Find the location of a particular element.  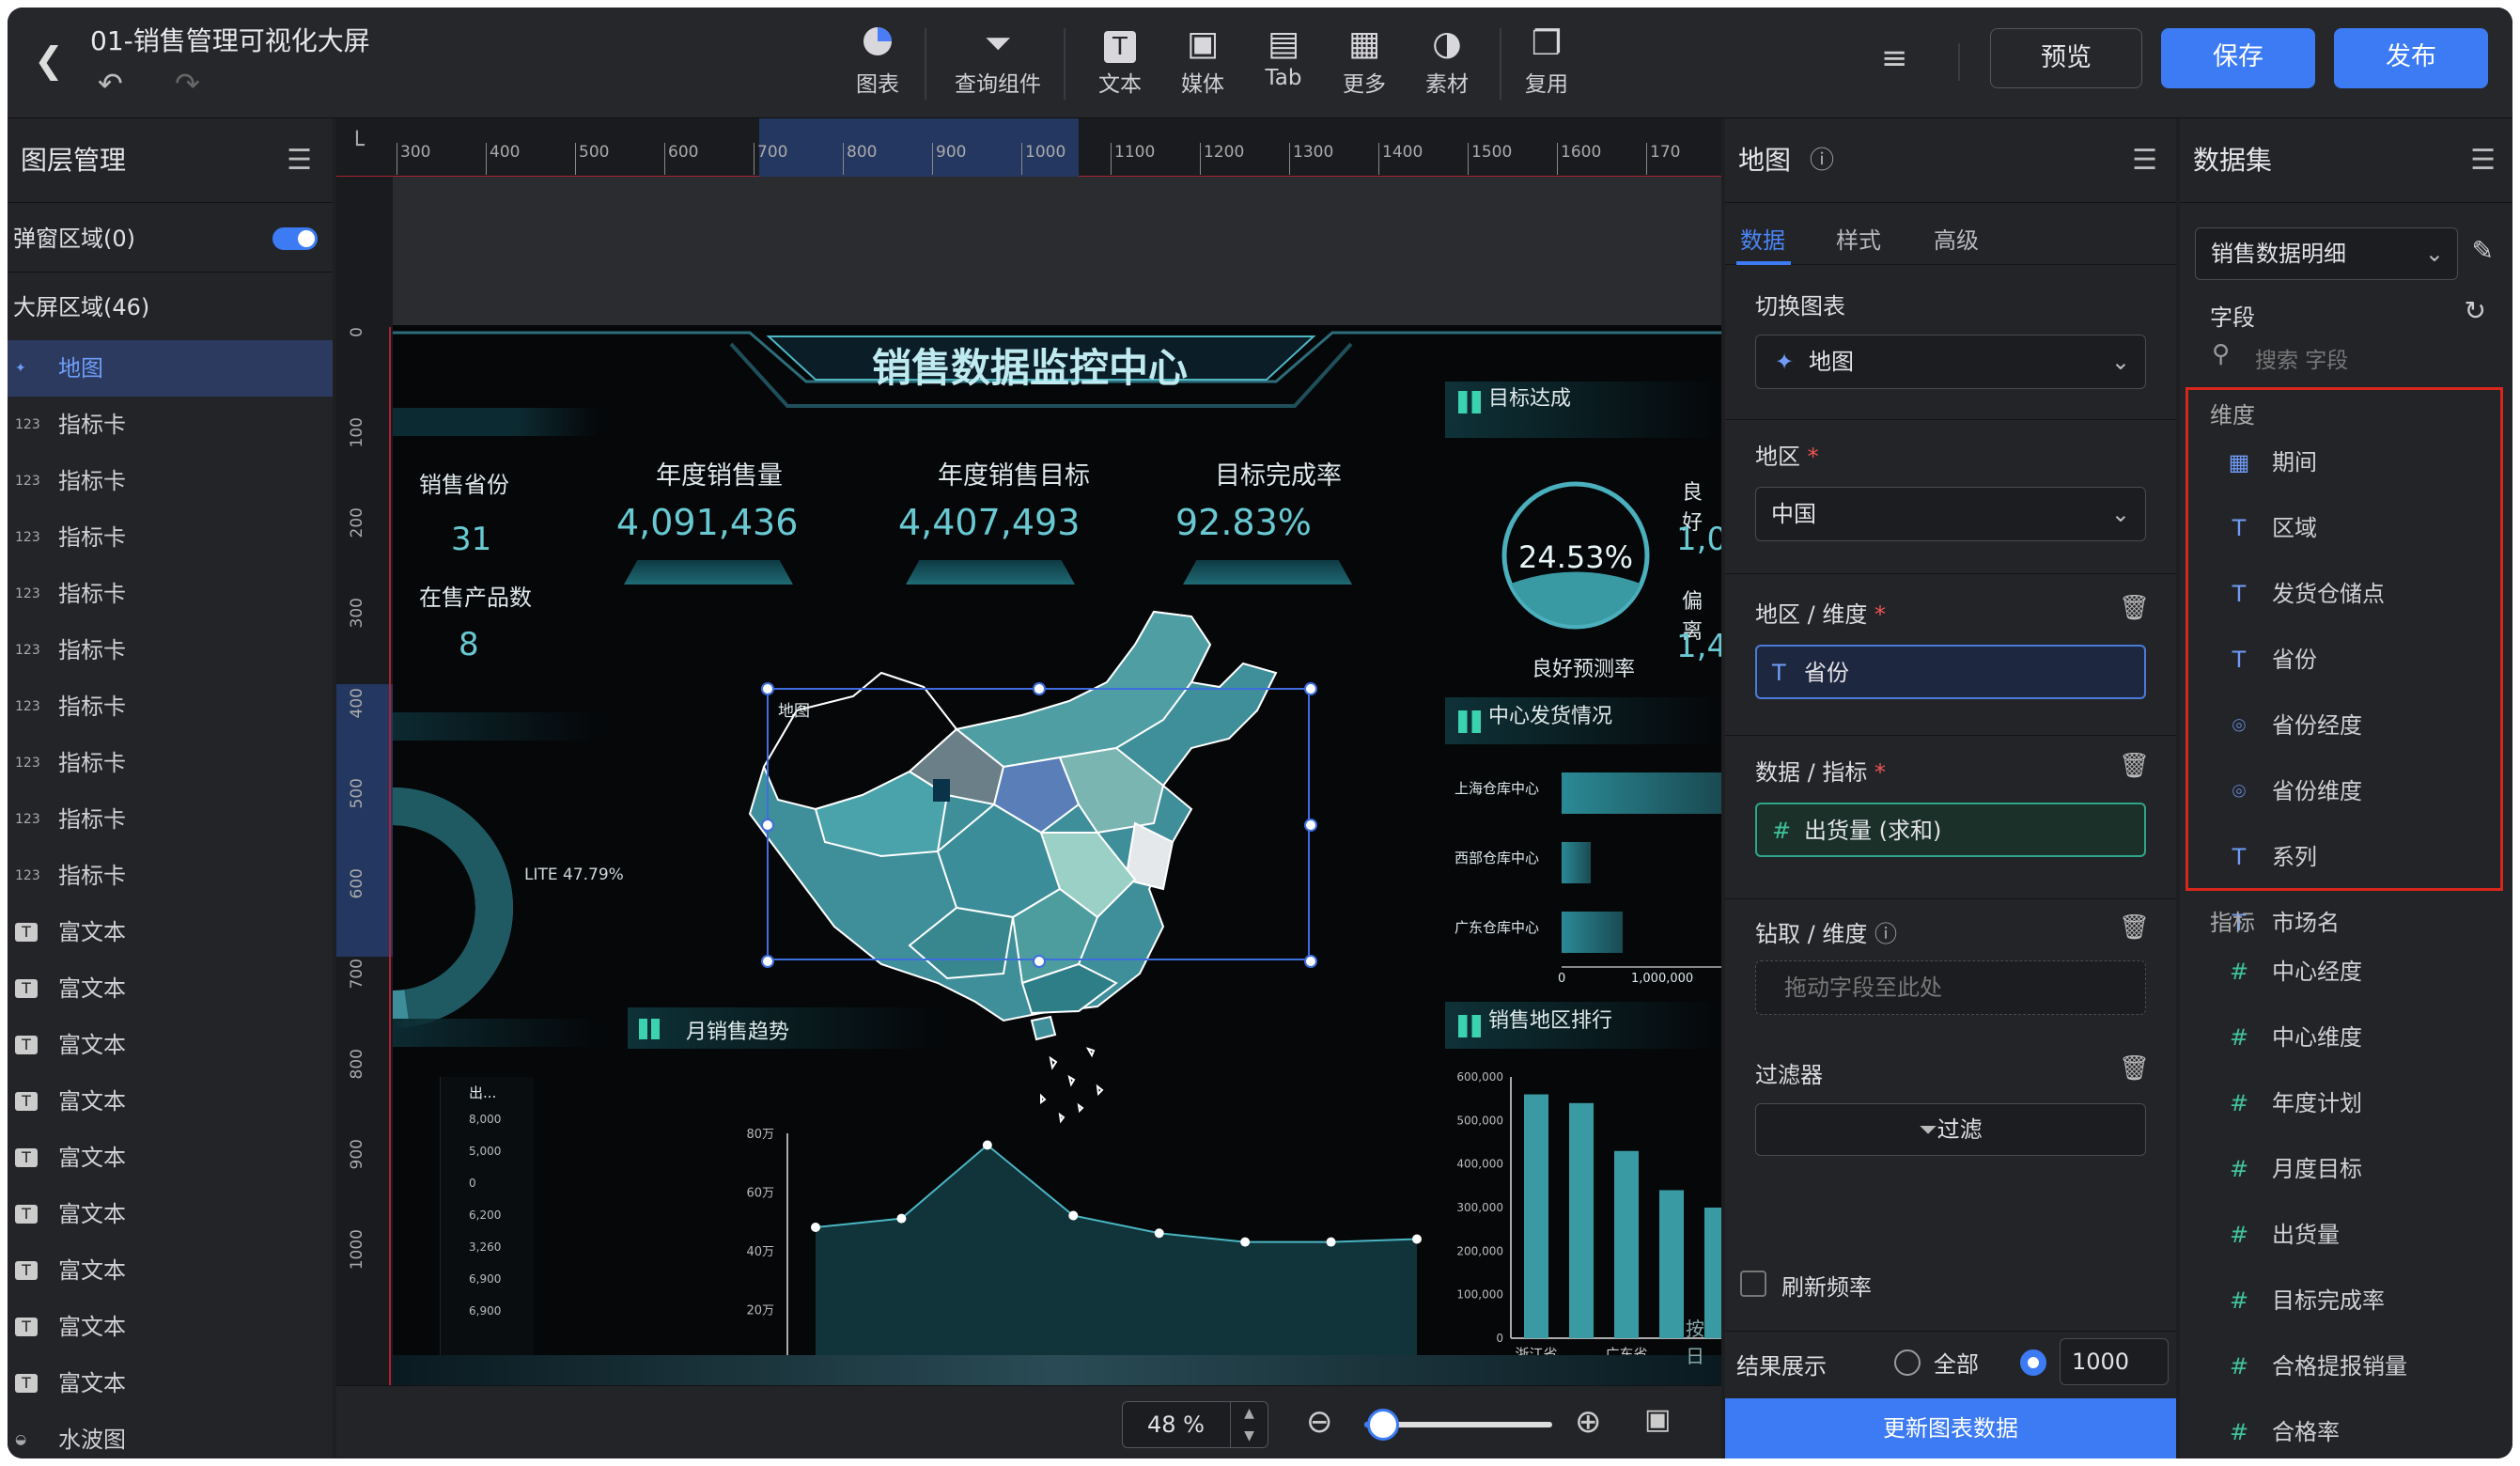

layer-item: ◒ 水波图 is located at coordinates (170, 1434).